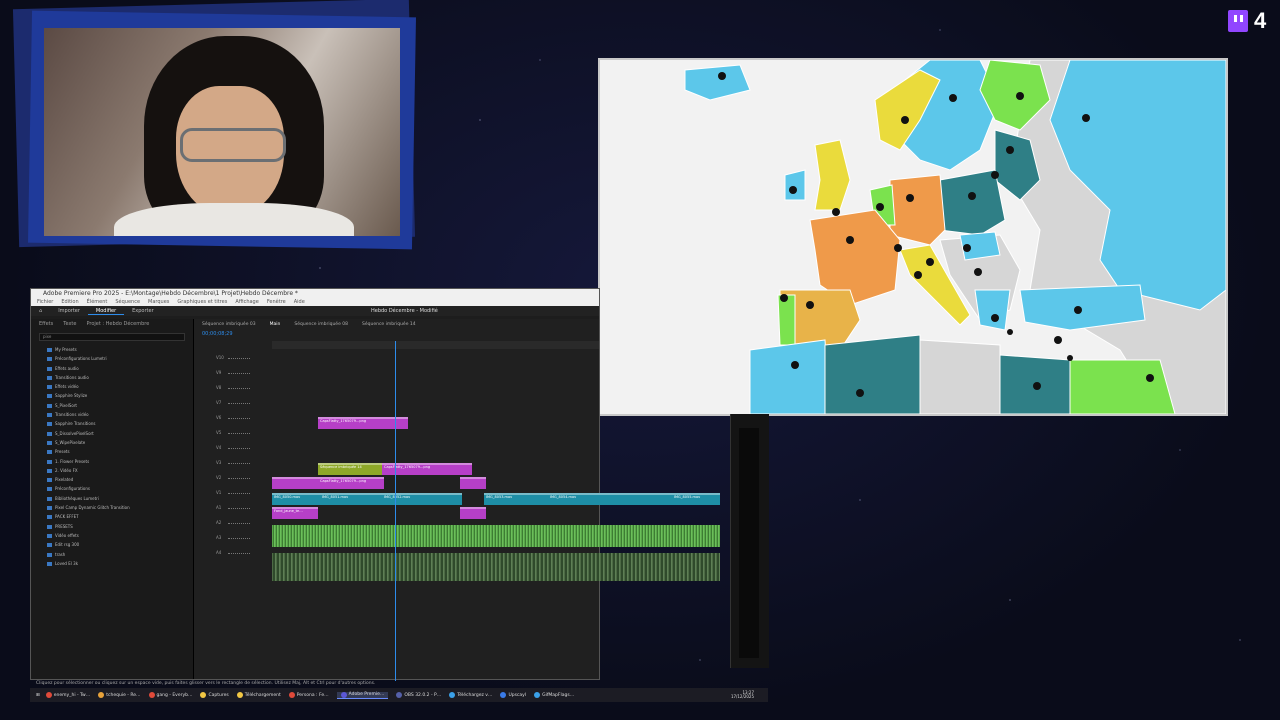 This screenshot has width=1280, height=720. Describe the element at coordinates (352, 499) in the screenshot. I see `timeline-clip: IMG_8051.mov` at that location.